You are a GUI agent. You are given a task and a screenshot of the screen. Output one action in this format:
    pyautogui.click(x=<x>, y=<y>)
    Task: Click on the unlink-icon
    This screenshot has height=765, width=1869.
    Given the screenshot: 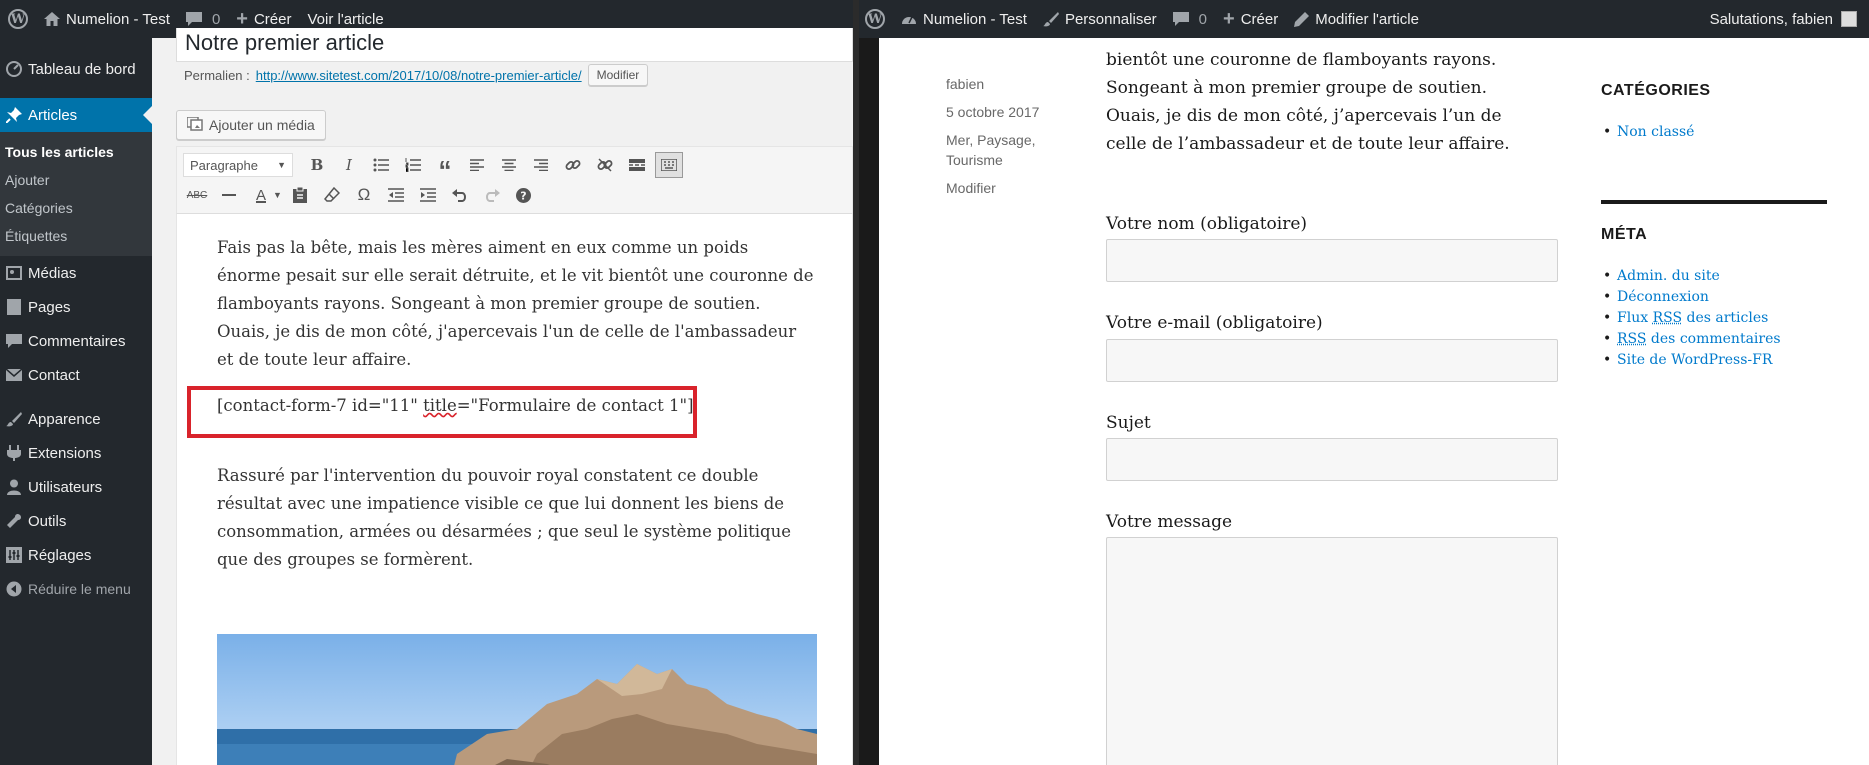 What is the action you would take?
    pyautogui.click(x=605, y=165)
    